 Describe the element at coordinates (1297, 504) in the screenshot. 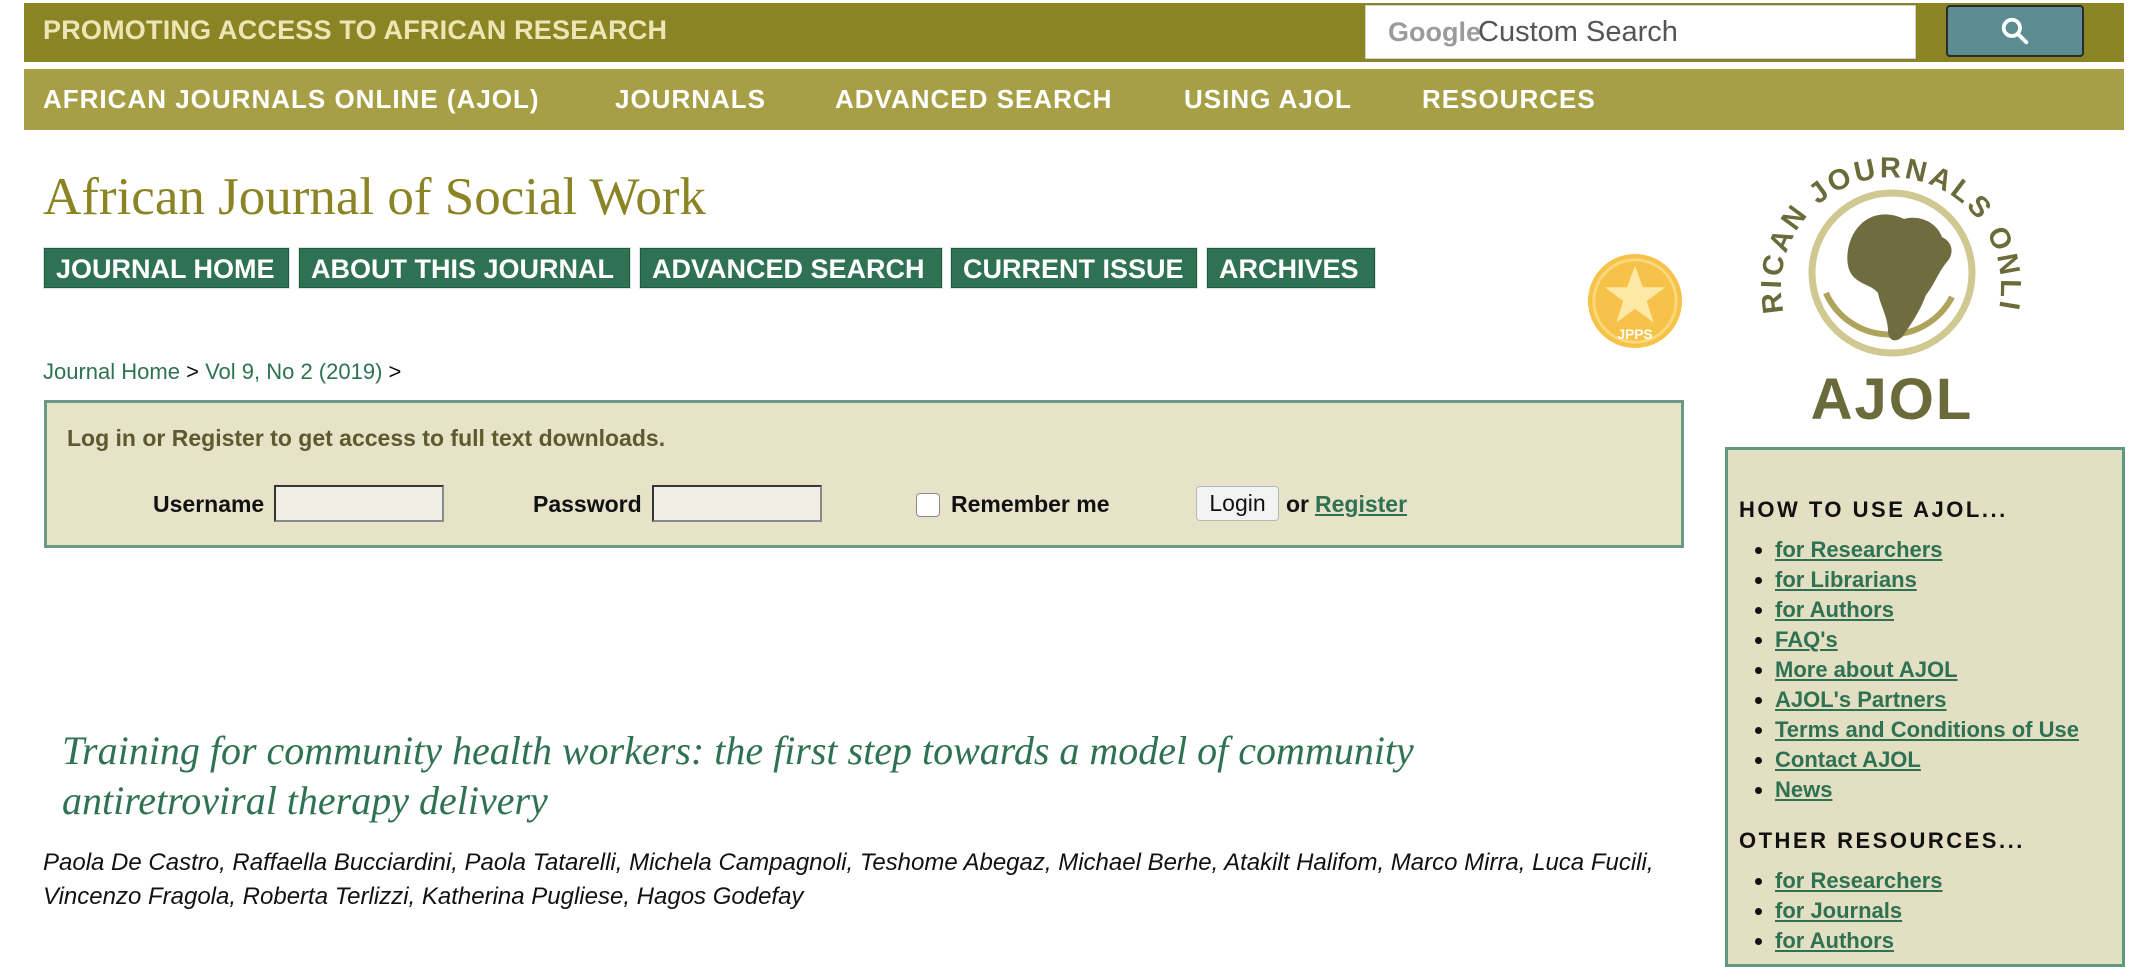

I see `or-text: or` at that location.